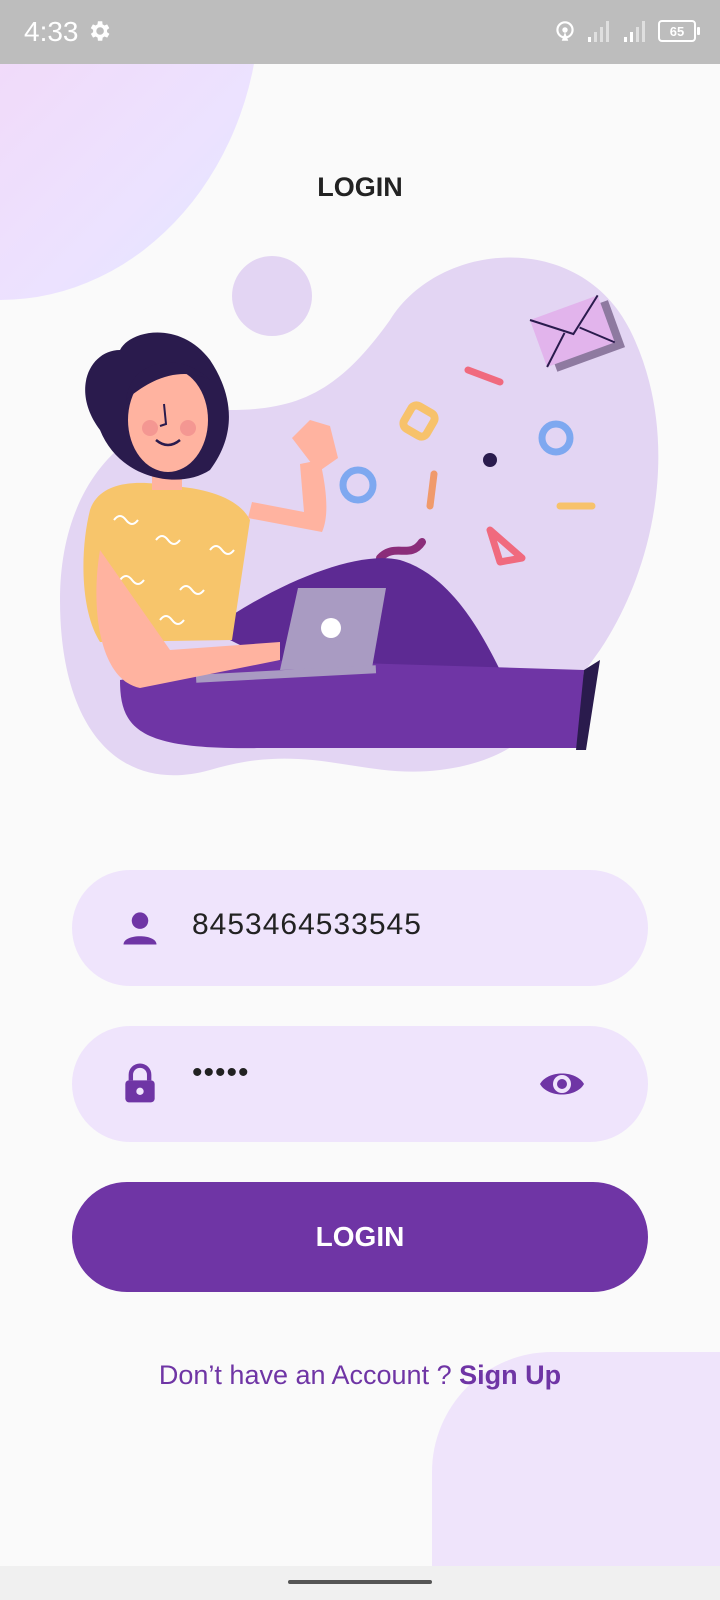  What do you see at coordinates (360, 32) in the screenshot?
I see `status-bar: 4:33 65` at bounding box center [360, 32].